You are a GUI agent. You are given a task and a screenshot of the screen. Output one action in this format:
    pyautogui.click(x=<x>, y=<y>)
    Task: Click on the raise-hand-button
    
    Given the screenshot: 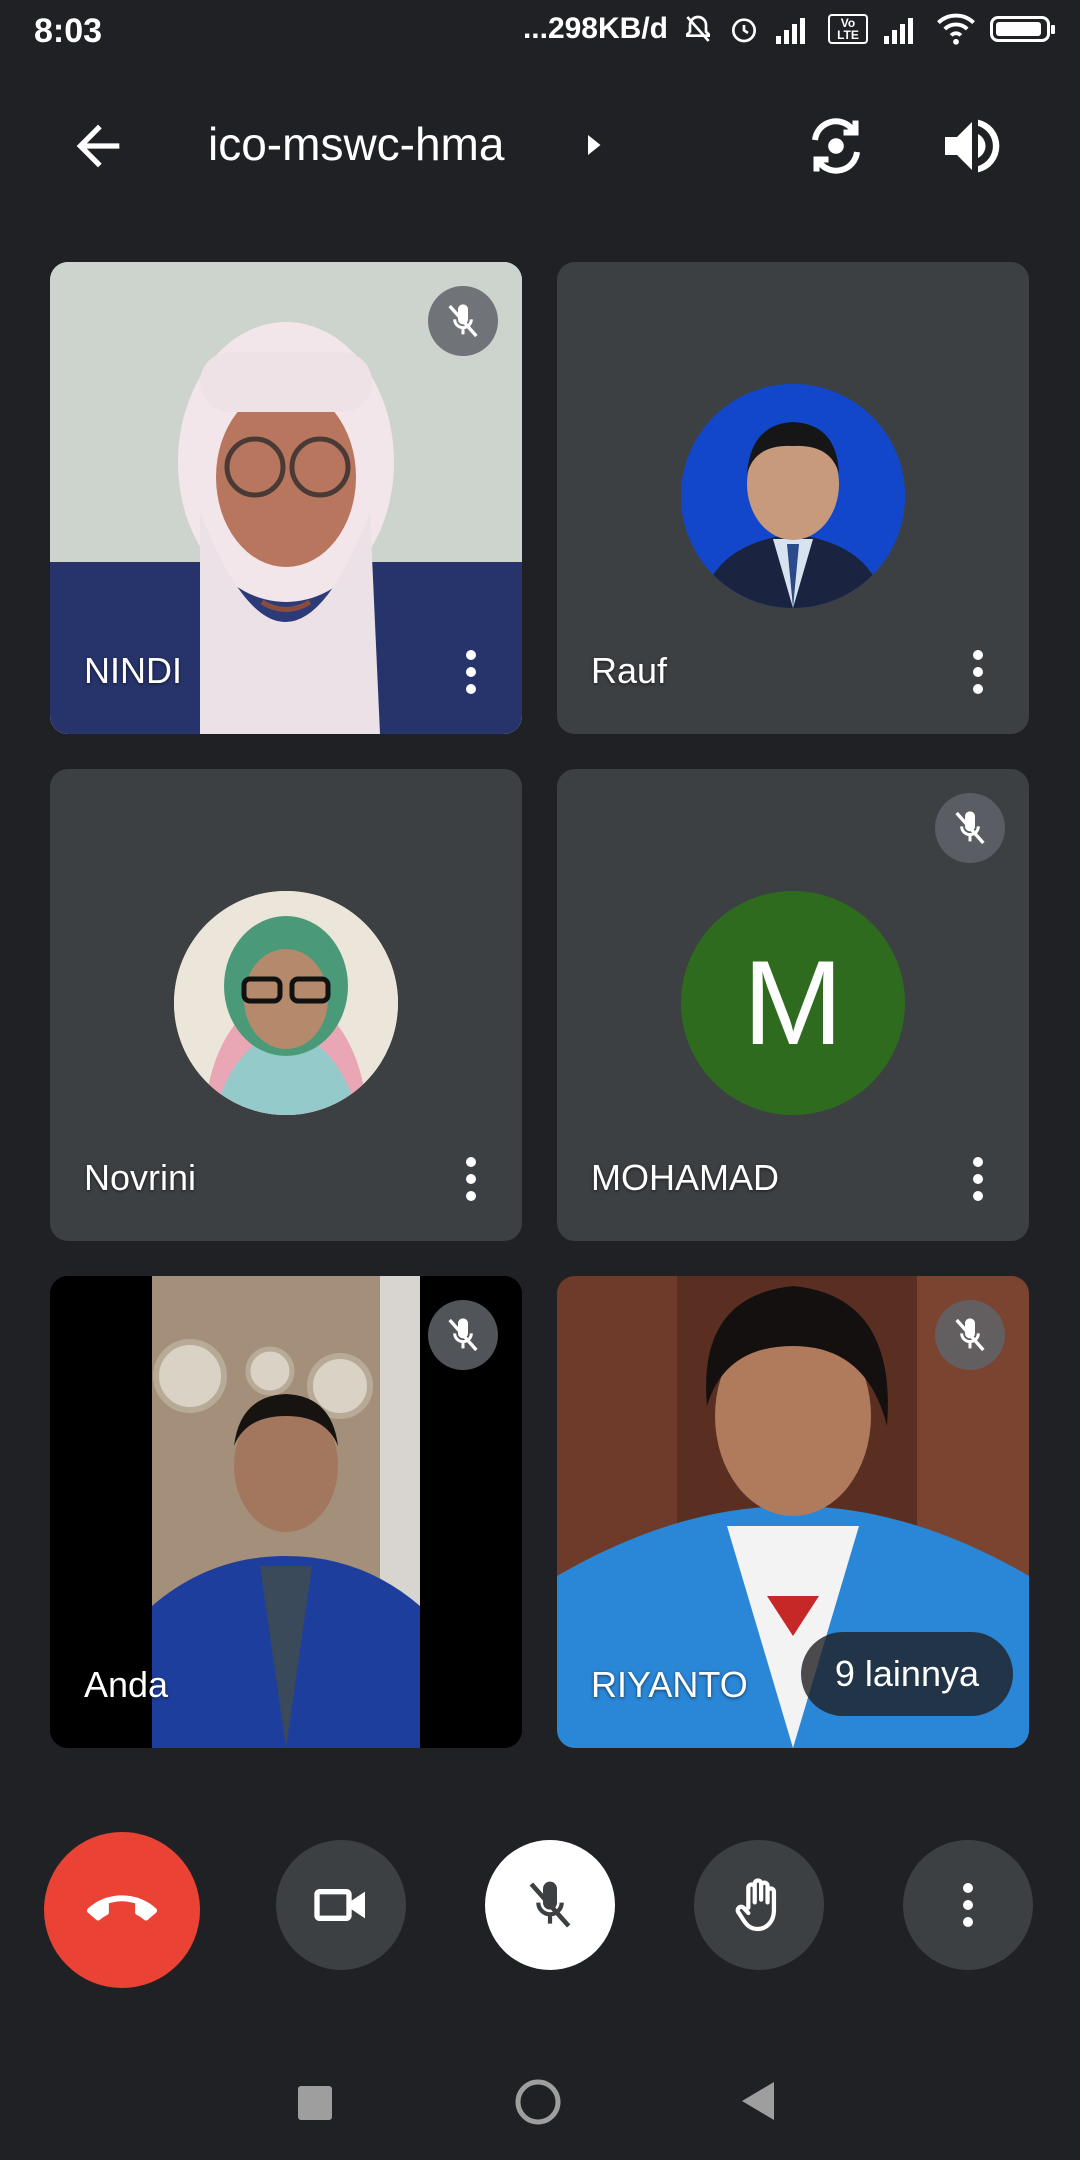 What is the action you would take?
    pyautogui.click(x=759, y=1905)
    